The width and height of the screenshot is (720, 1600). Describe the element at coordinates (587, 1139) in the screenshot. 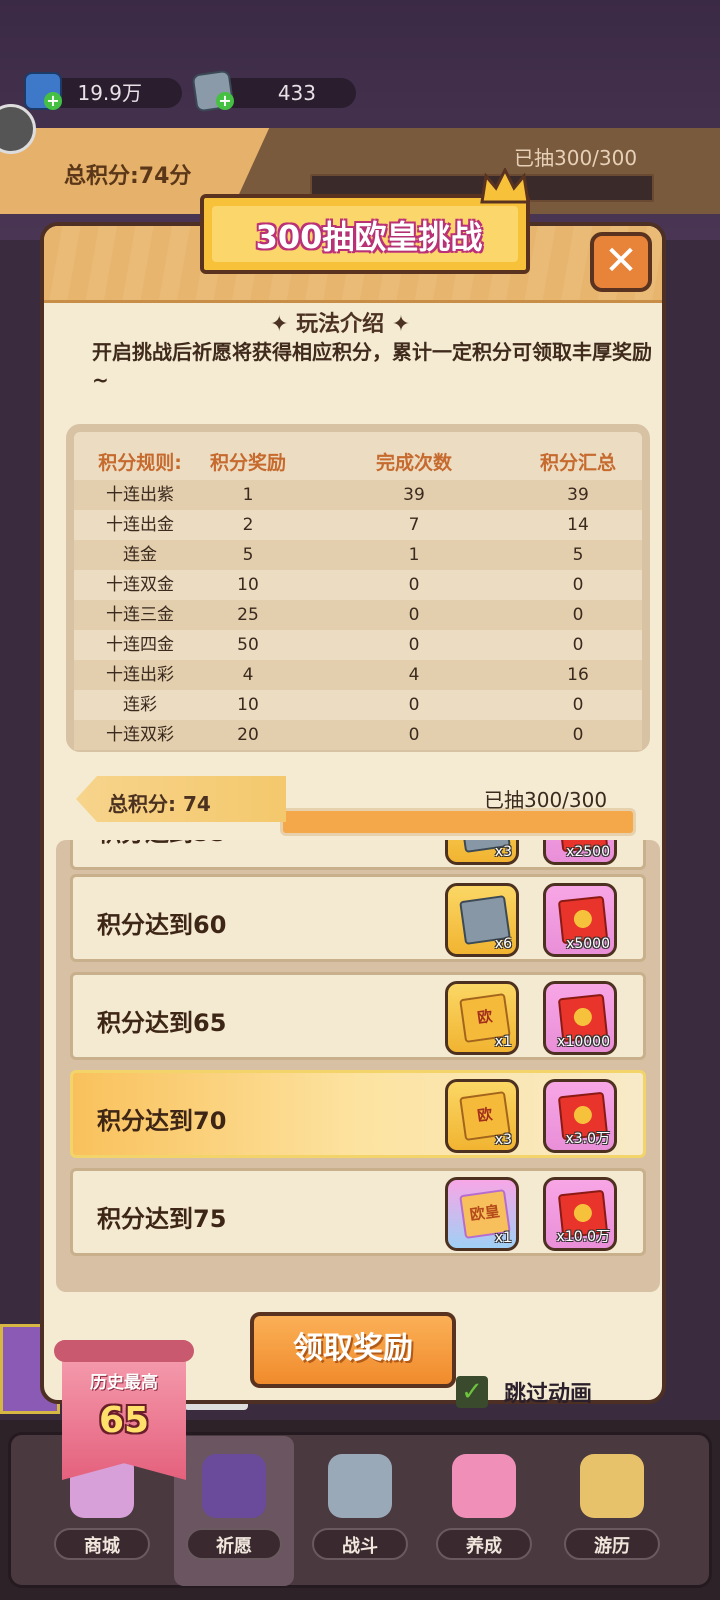

I see `reward-quantity: x3.0万` at that location.